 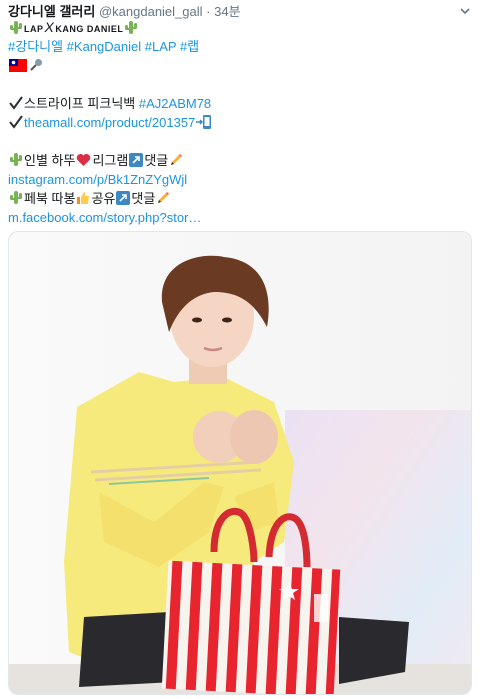 What do you see at coordinates (83, 198) in the screenshot?
I see `thumbs-up-icon` at bounding box center [83, 198].